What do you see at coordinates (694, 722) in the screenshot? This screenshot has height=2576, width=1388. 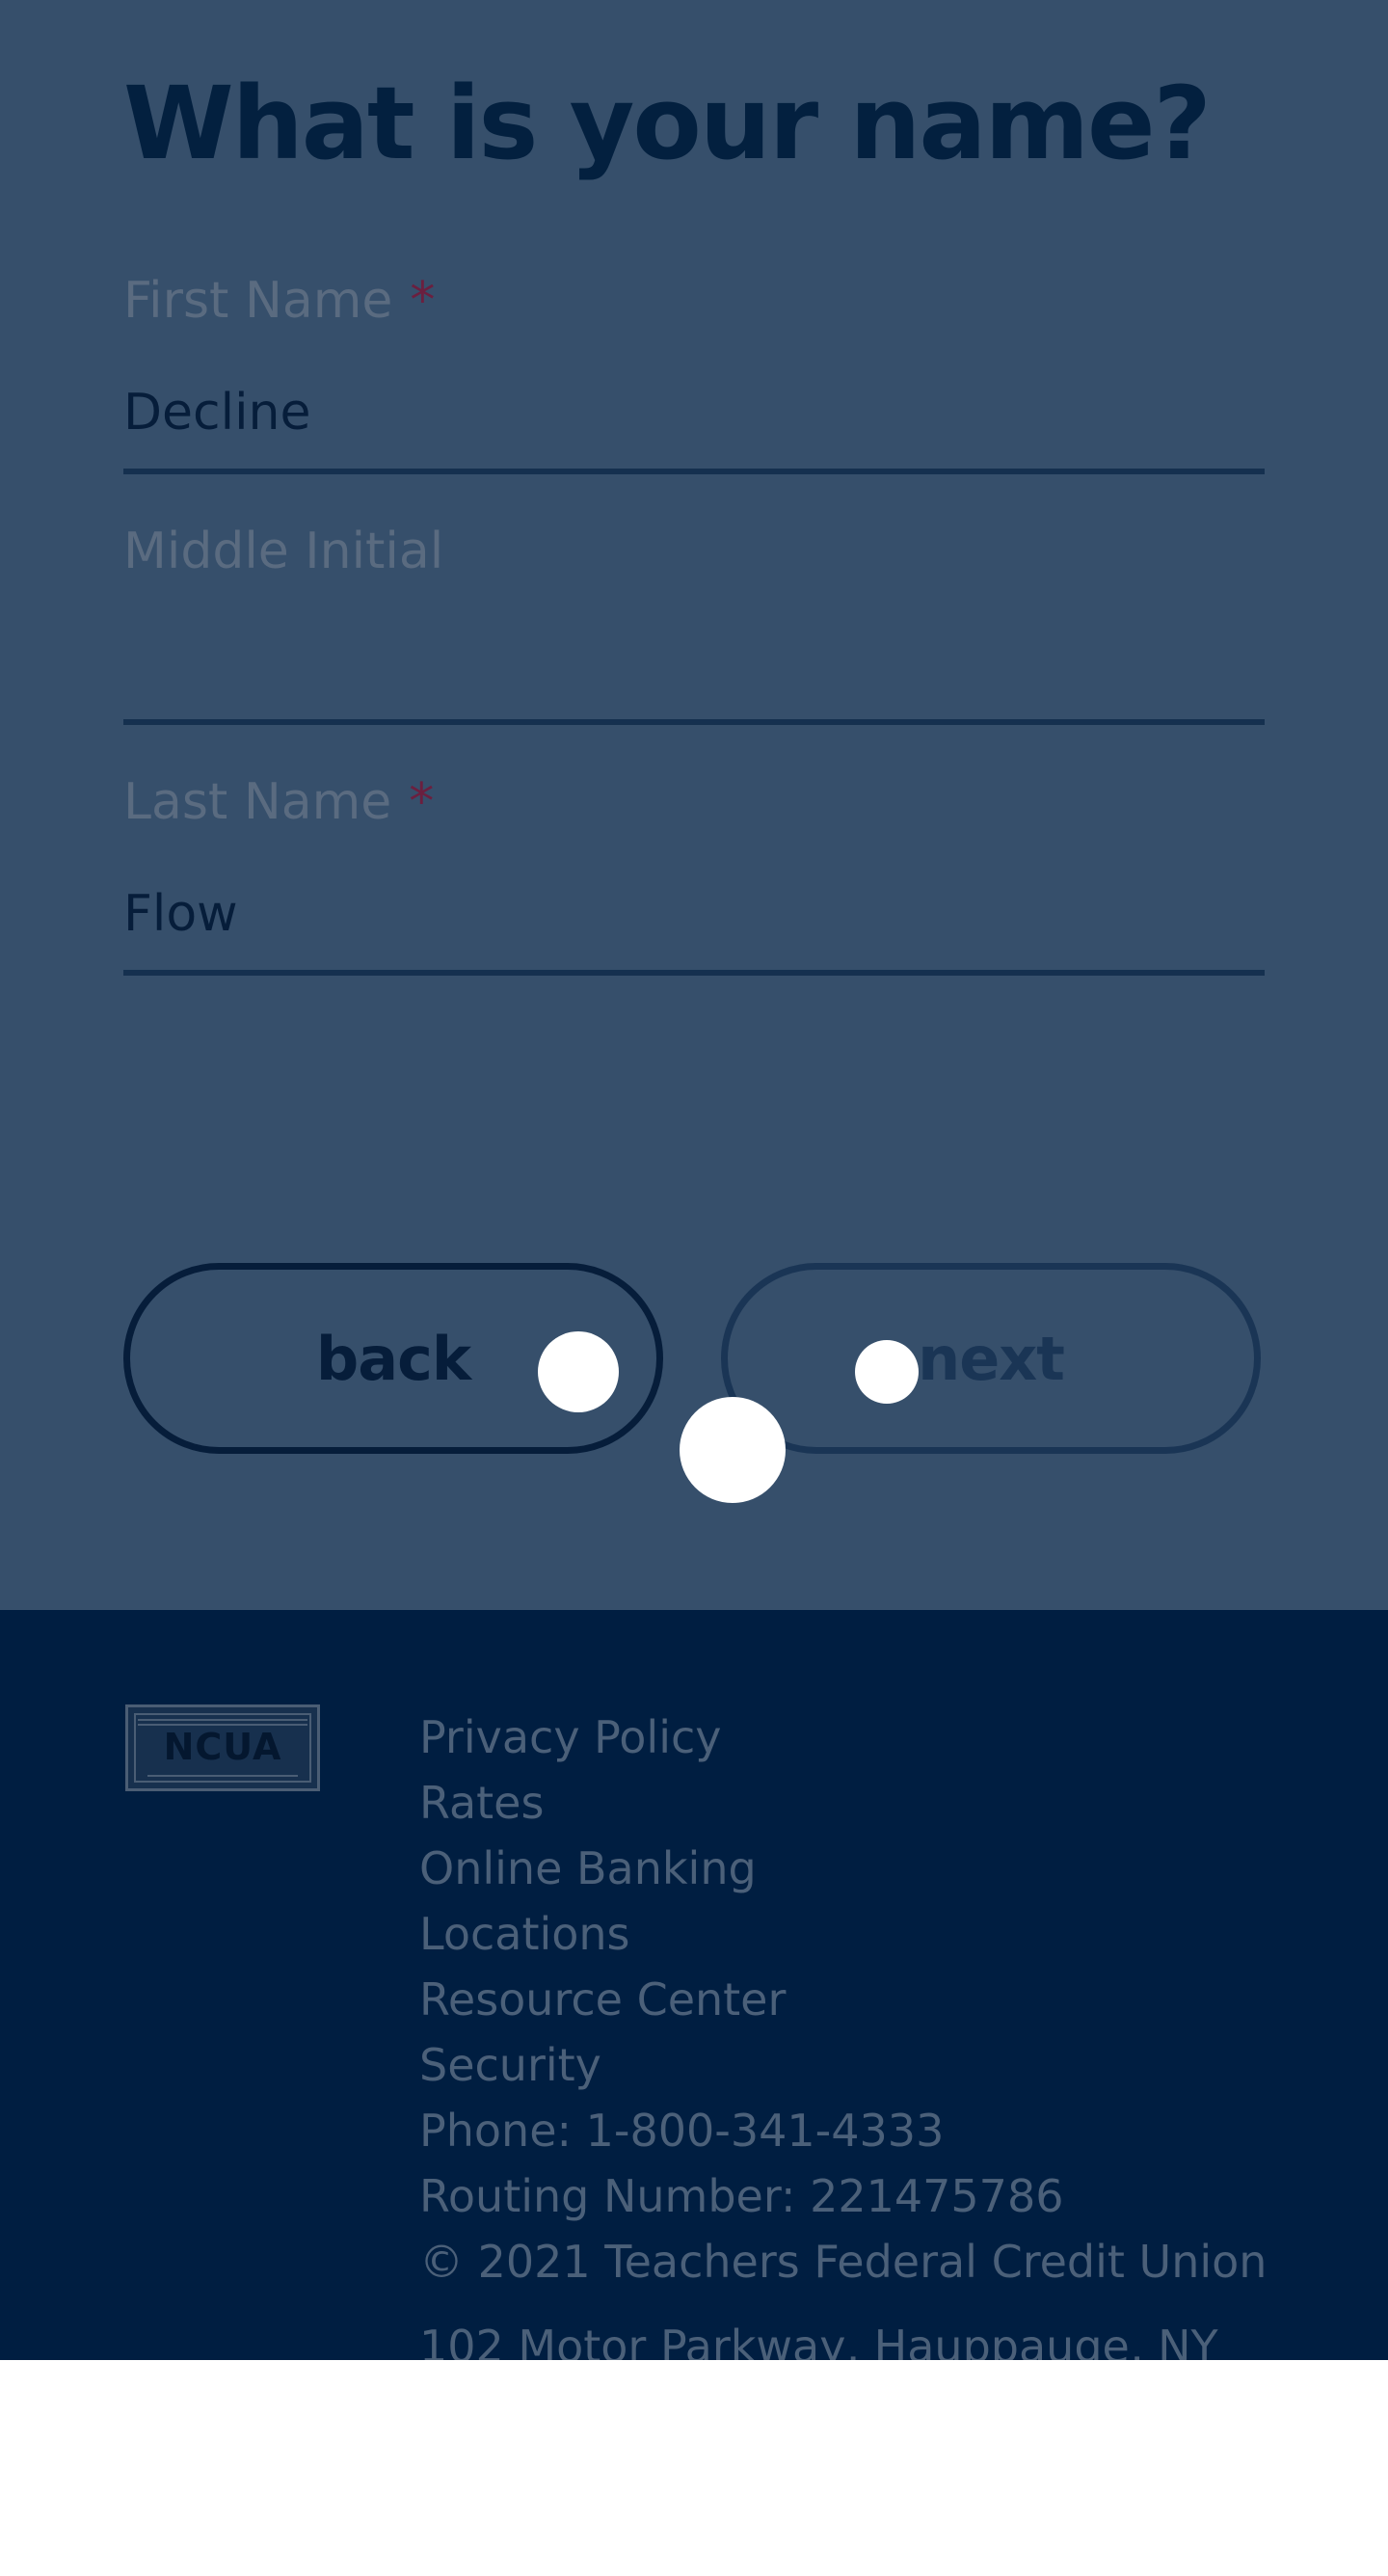 I see `middle-initial-underline` at bounding box center [694, 722].